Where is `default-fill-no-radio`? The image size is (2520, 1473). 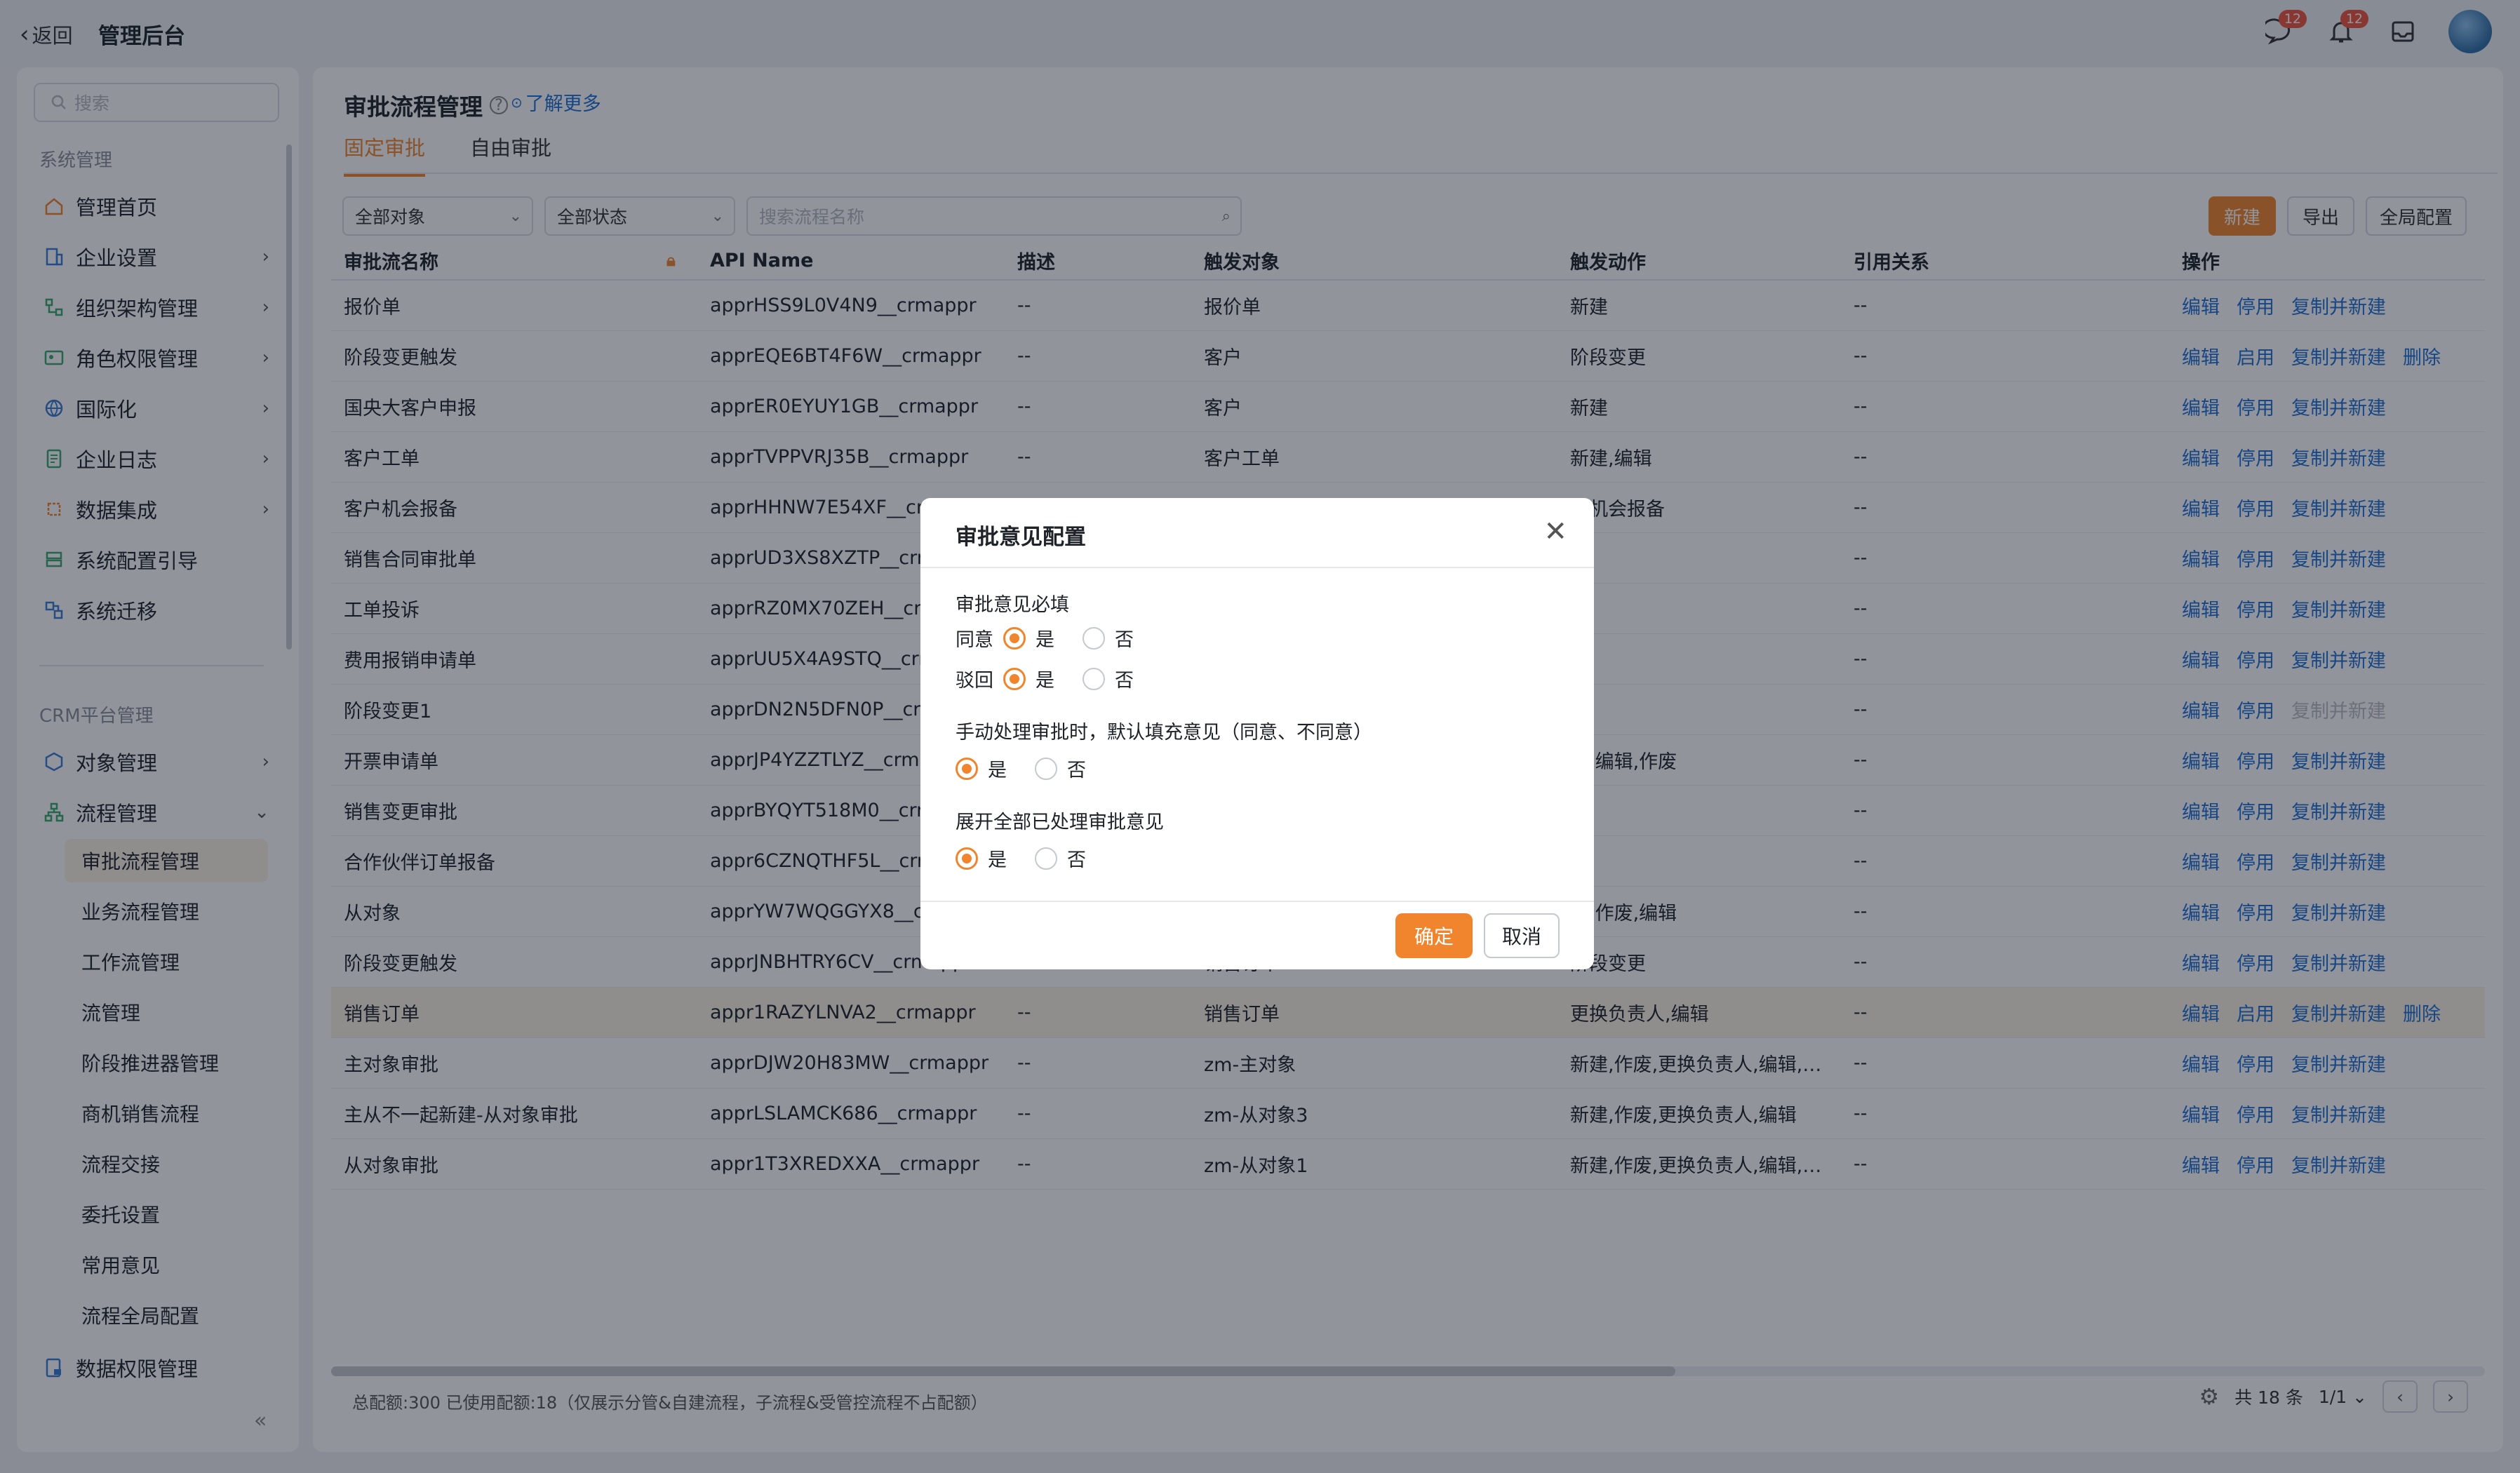
default-fill-no-radio is located at coordinates (1046, 768).